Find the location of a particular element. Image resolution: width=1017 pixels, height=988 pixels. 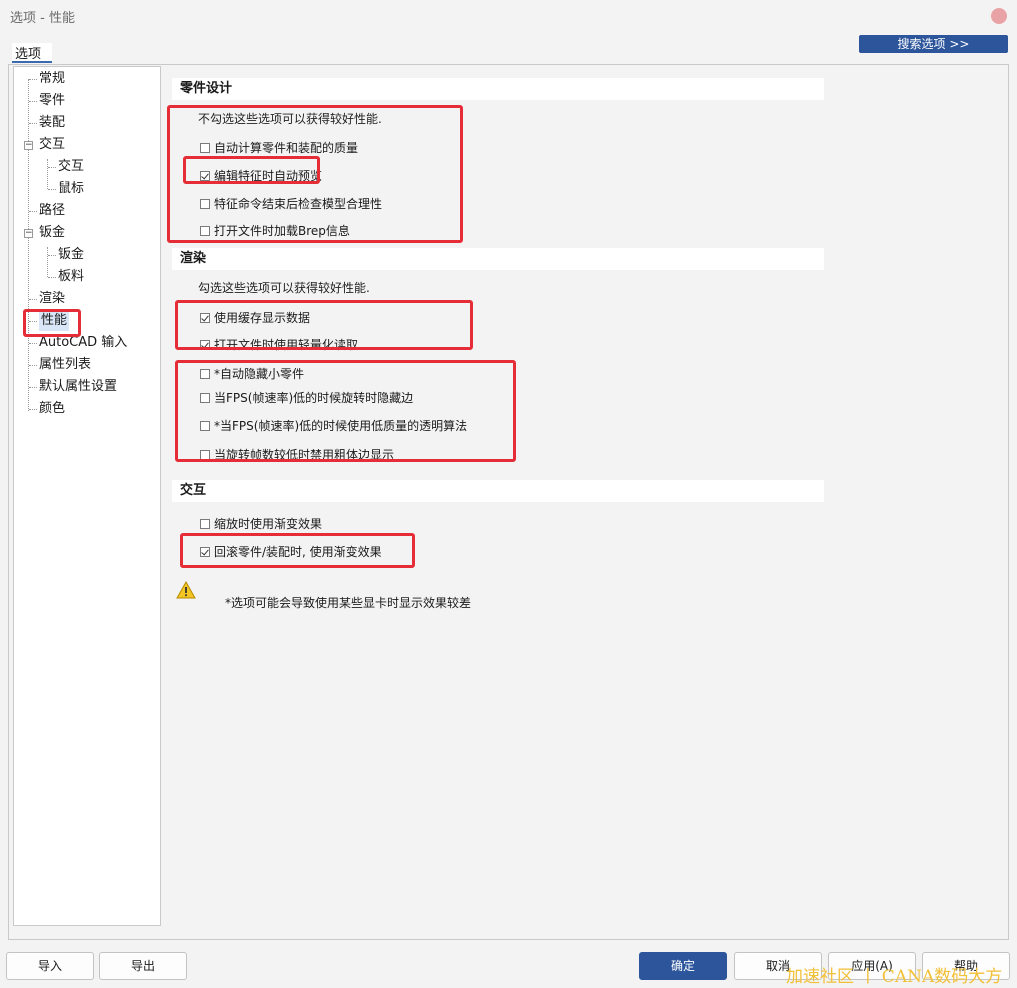

tree-item-rendering: 渲染 is located at coordinates (52, 299).